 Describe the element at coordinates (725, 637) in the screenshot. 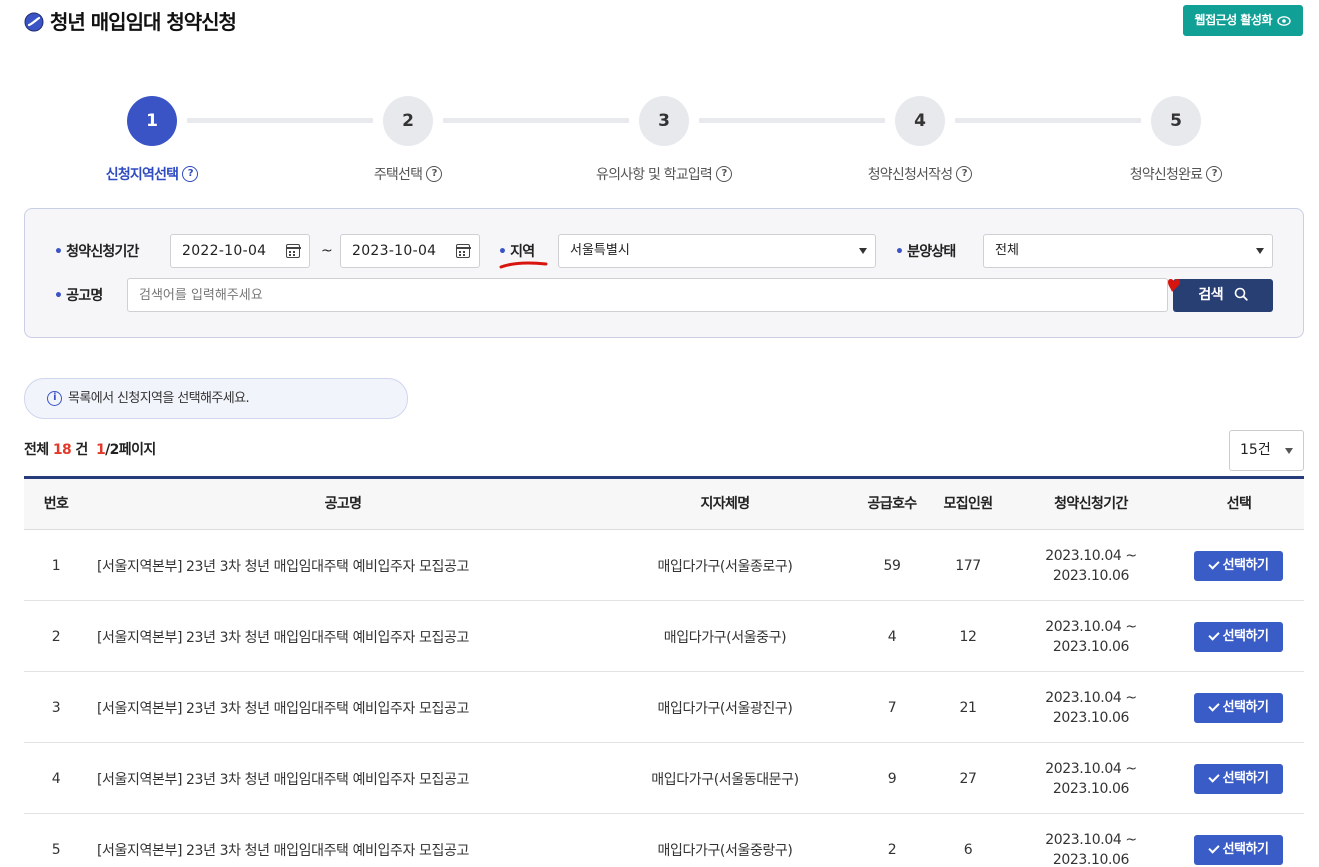

I see `cell-branch: 매입다가구(서울중구)` at that location.